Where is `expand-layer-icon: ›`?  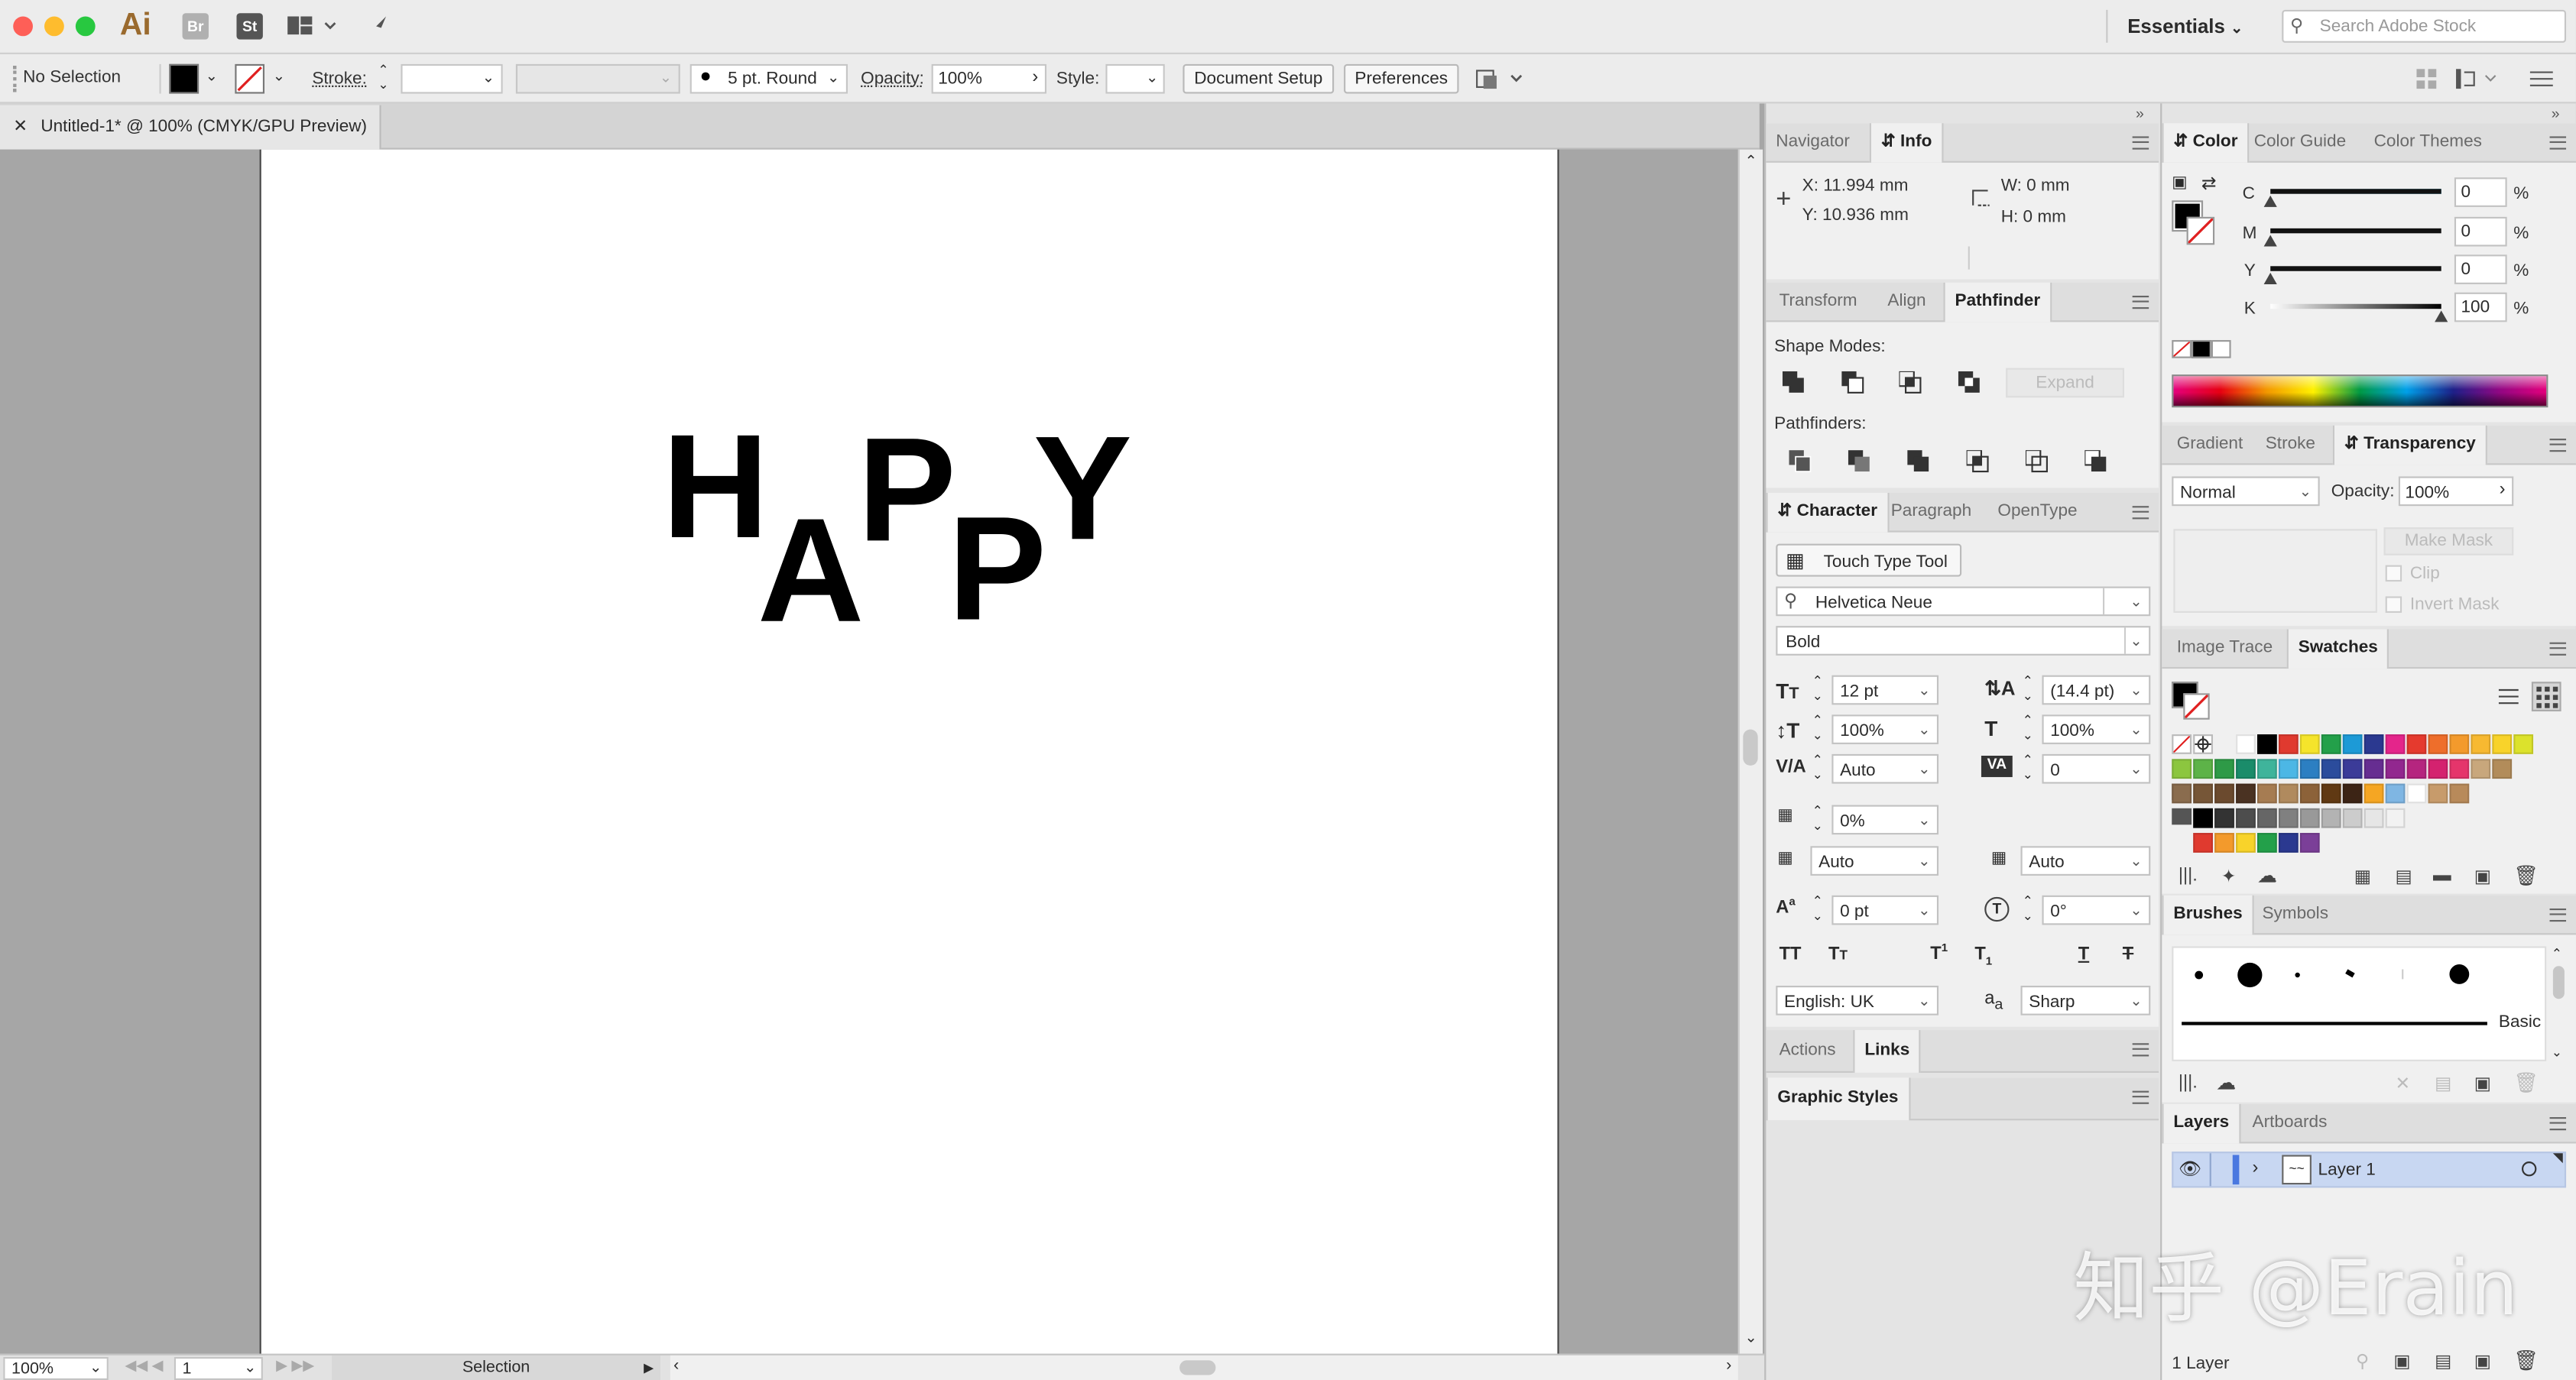 expand-layer-icon: › is located at coordinates (2256, 1168).